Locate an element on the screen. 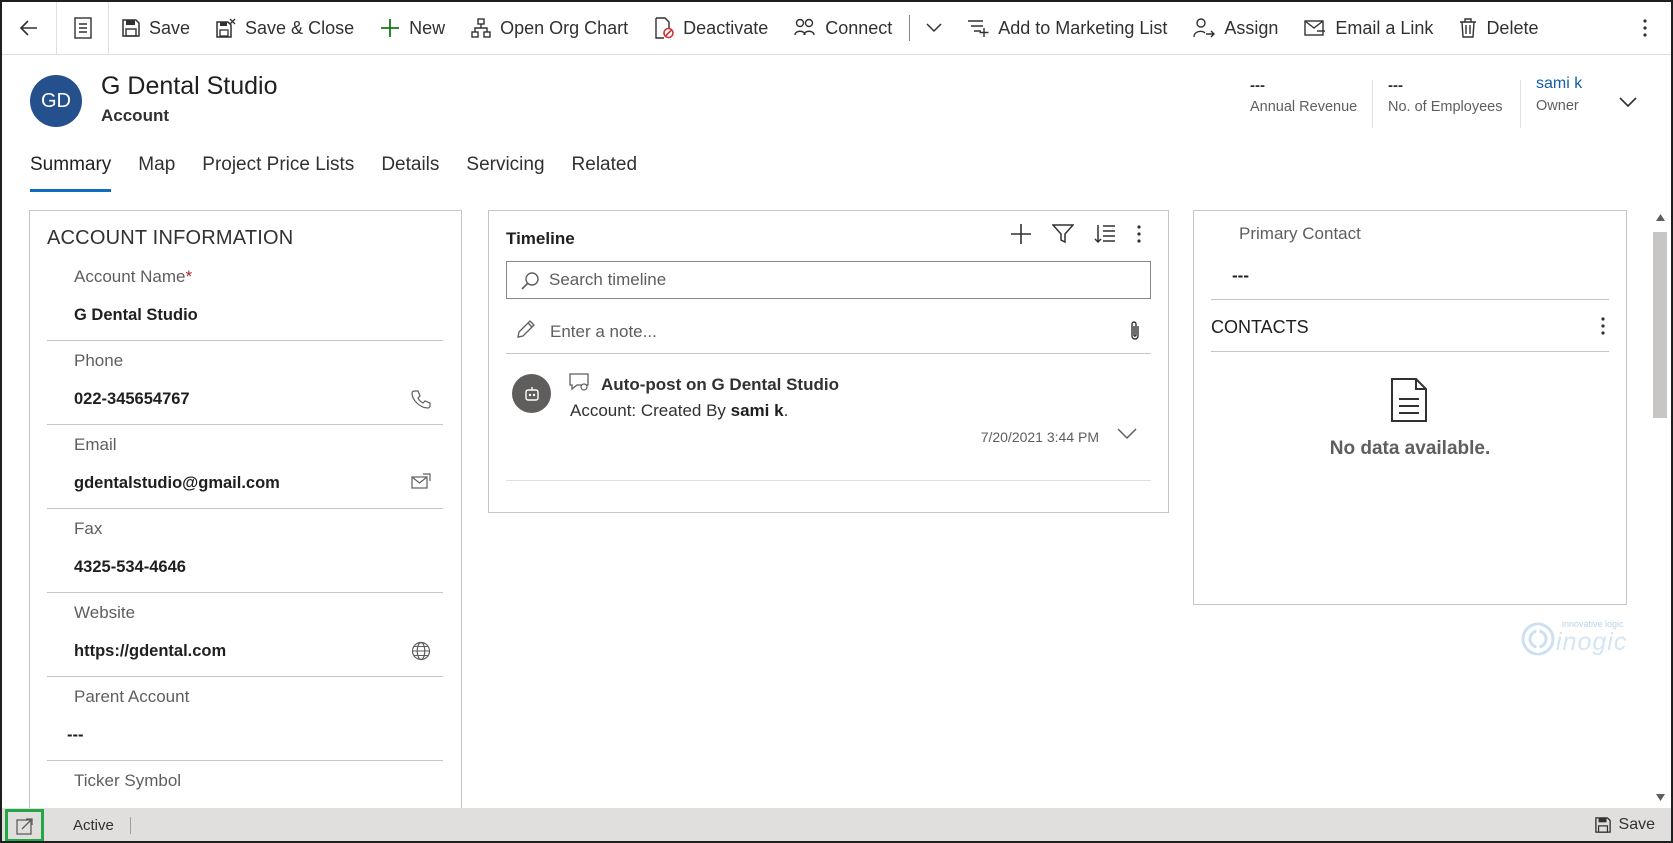  filter-button is located at coordinates (1063, 236).